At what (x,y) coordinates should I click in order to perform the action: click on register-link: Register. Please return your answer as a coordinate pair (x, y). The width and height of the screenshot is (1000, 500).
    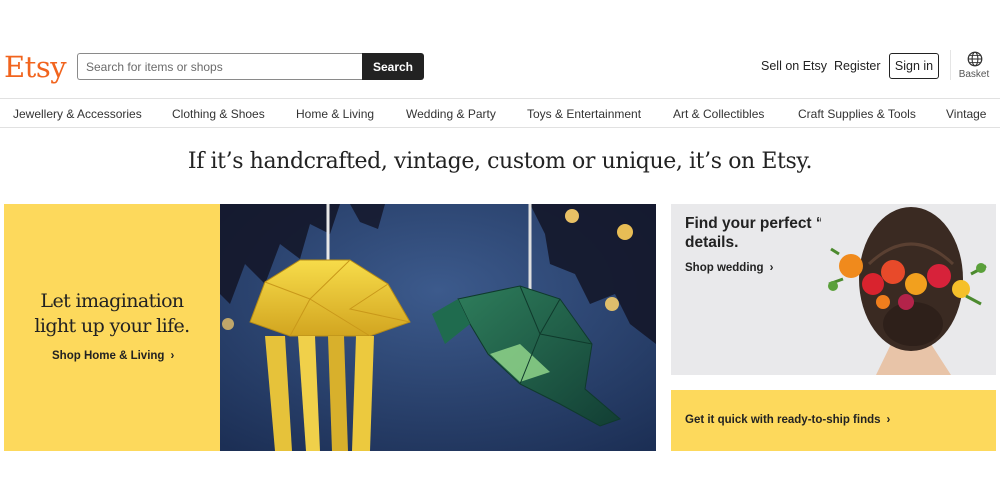
    Looking at the image, I should click on (857, 66).